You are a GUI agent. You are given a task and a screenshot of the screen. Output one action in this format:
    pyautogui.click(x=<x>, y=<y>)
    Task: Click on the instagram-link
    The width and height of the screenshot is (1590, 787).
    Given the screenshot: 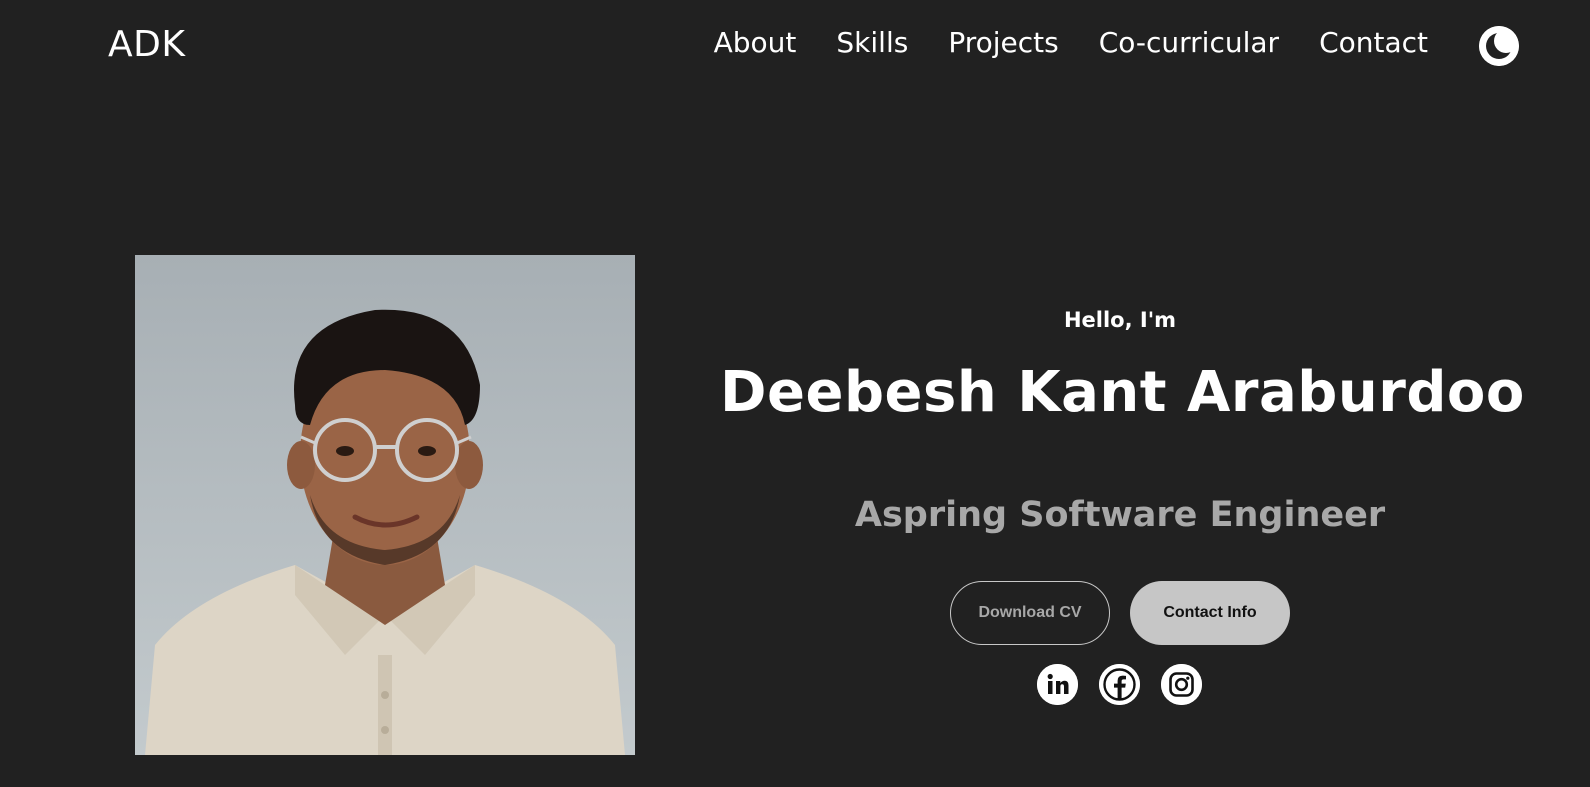 What is the action you would take?
    pyautogui.click(x=1181, y=684)
    